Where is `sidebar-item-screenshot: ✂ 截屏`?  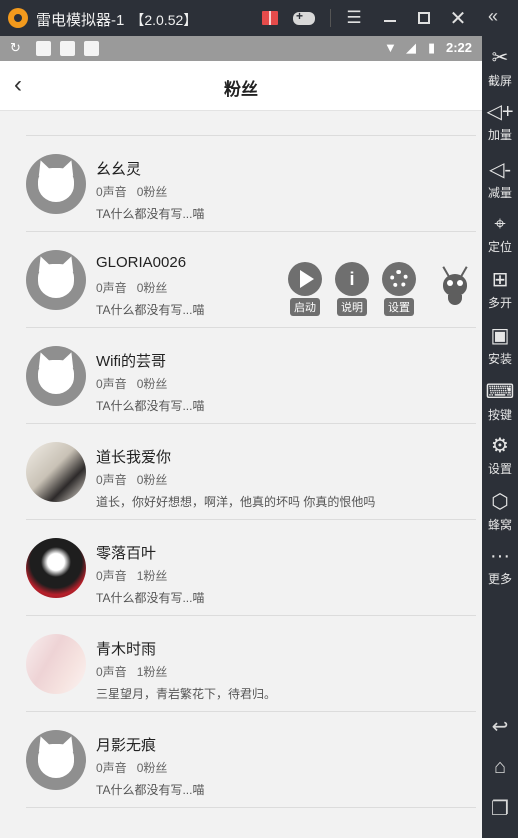
sidebar-item-screenshot: ✂ 截屏 is located at coordinates (500, 67).